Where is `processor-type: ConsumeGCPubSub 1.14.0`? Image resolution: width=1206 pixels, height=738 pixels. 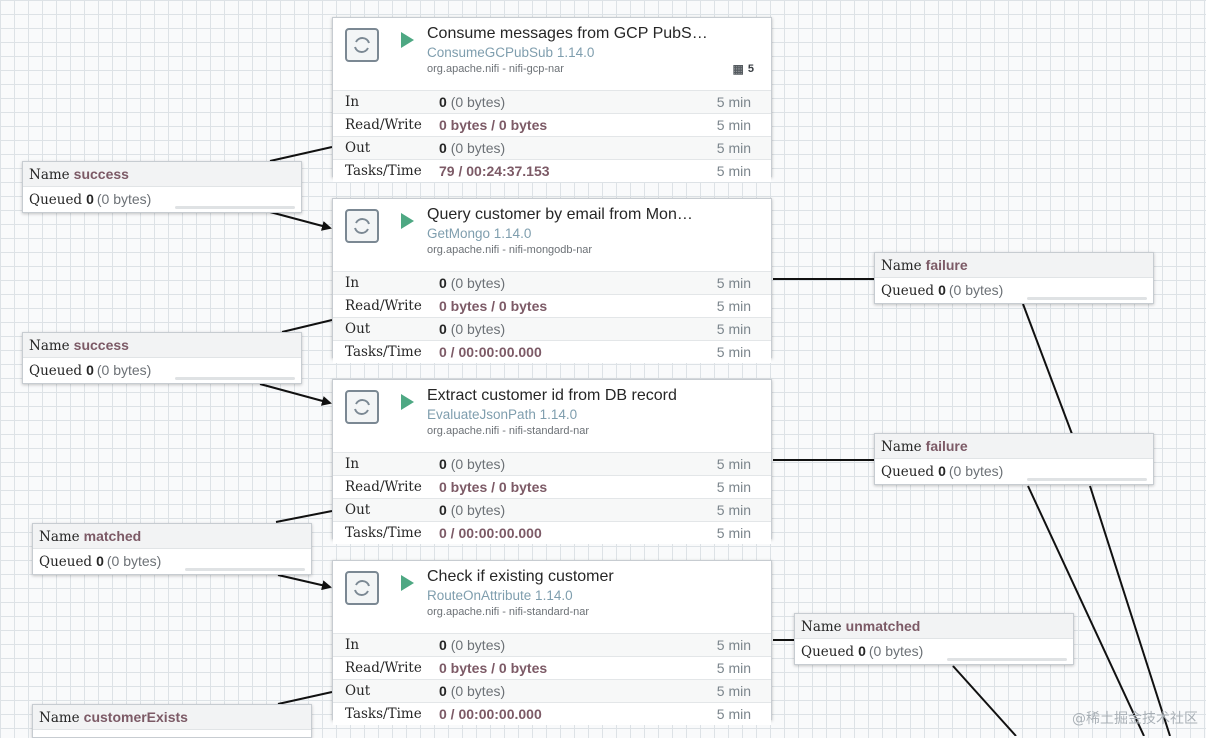
processor-type: ConsumeGCPubSub 1.14.0 is located at coordinates (511, 52).